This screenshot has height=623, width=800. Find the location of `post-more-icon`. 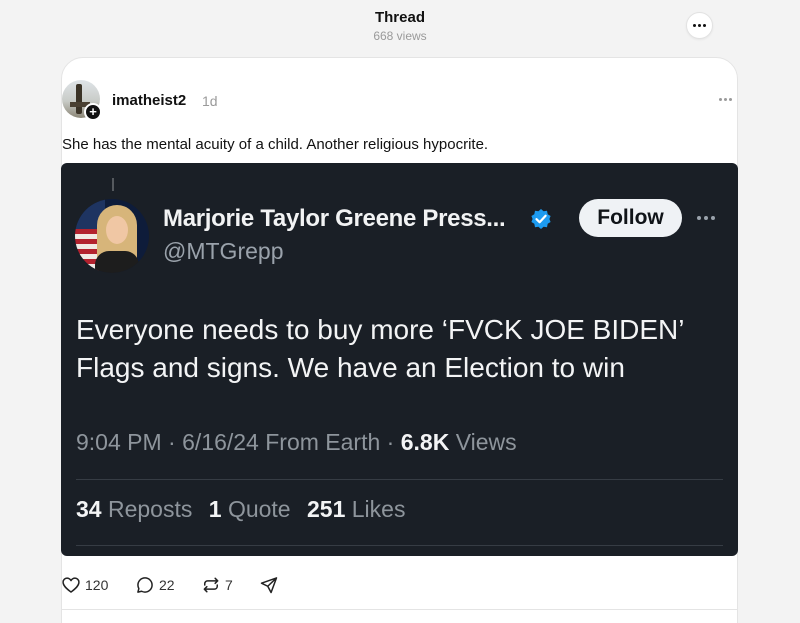

post-more-icon is located at coordinates (725, 99).